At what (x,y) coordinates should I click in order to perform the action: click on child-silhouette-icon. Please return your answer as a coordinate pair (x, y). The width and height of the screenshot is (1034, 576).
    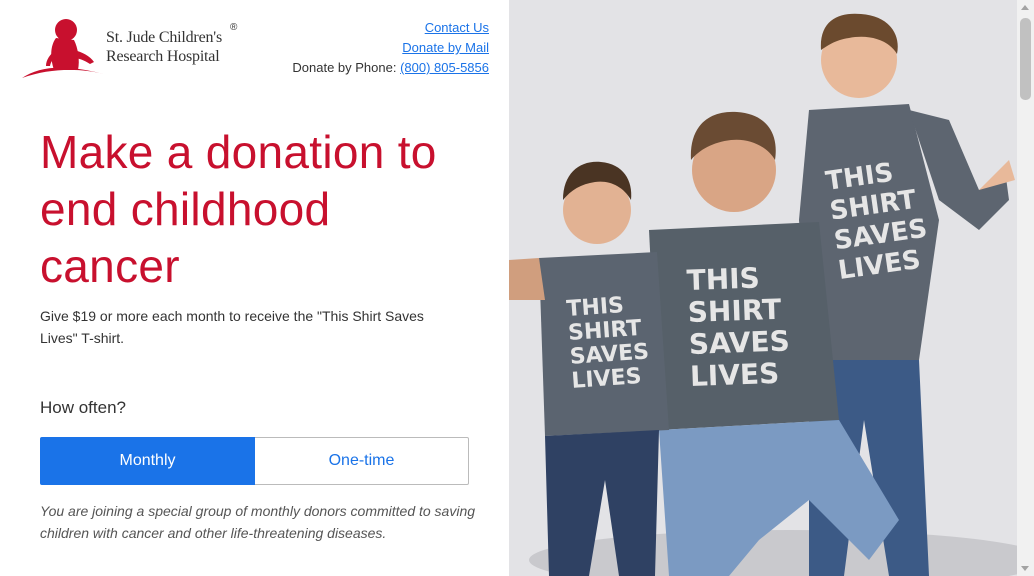
    Looking at the image, I should click on (63, 48).